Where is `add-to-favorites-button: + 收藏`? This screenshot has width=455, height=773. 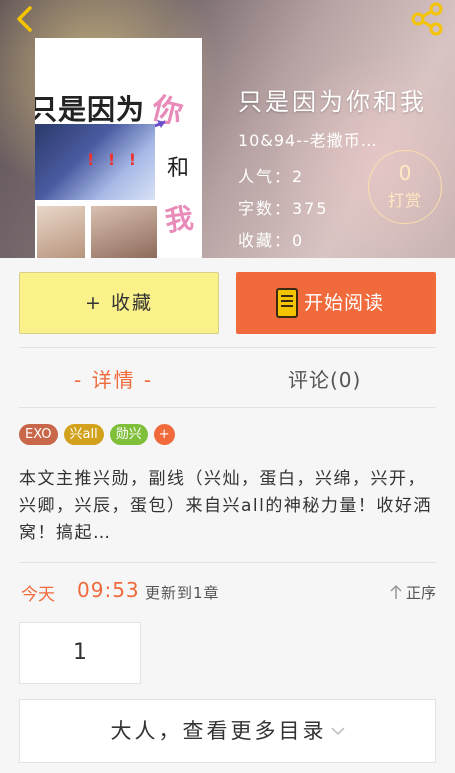 add-to-favorites-button: + 收藏 is located at coordinates (119, 303).